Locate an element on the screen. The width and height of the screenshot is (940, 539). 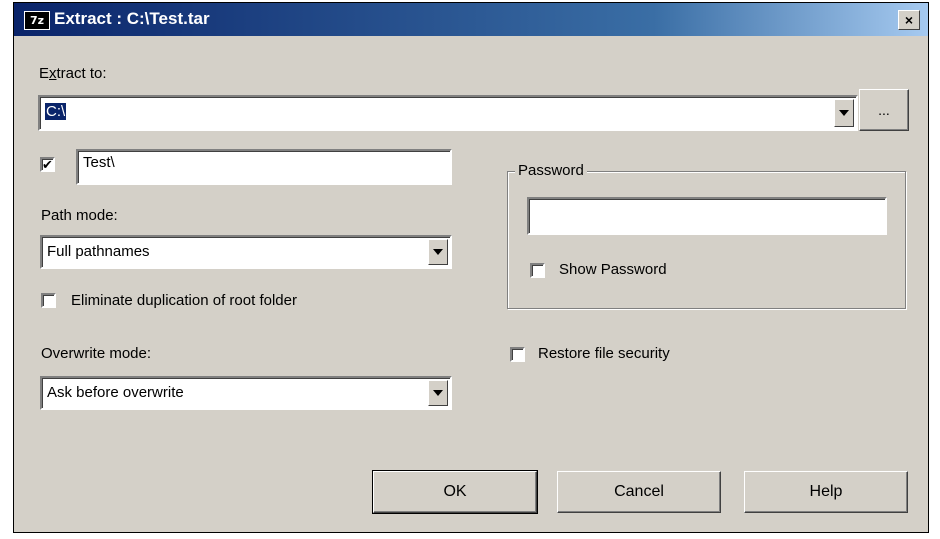
7zip-app-icon: 7z is located at coordinates (37, 20).